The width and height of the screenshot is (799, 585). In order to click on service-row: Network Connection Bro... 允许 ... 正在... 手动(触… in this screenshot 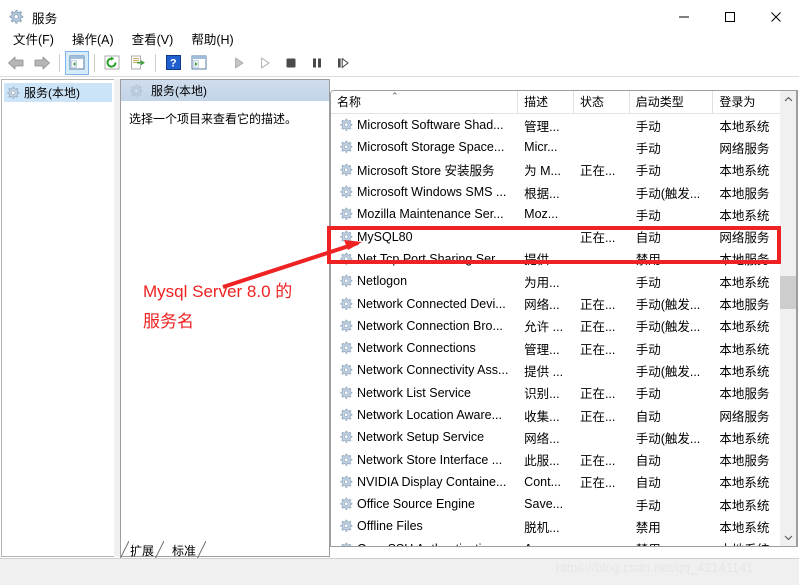, I will do `click(564, 326)`.